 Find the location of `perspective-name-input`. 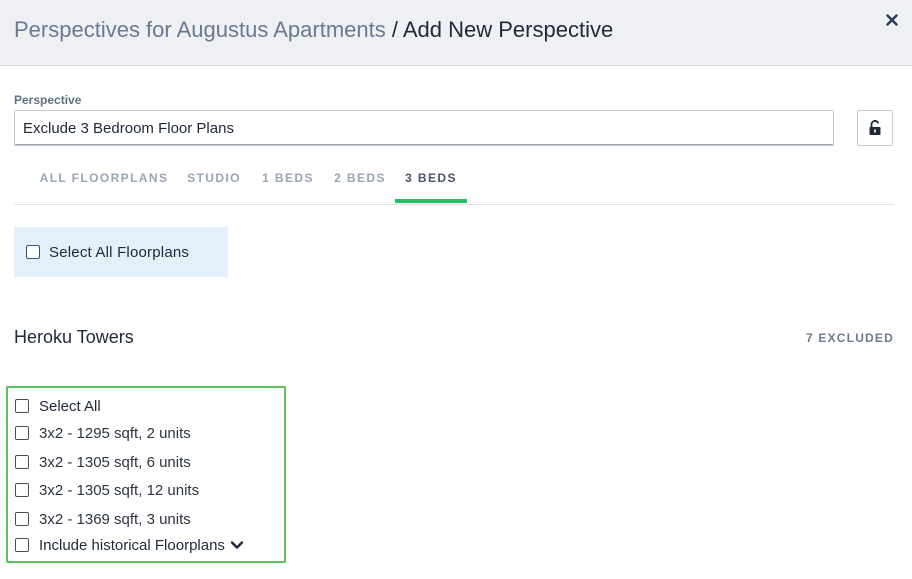

perspective-name-input is located at coordinates (424, 128).